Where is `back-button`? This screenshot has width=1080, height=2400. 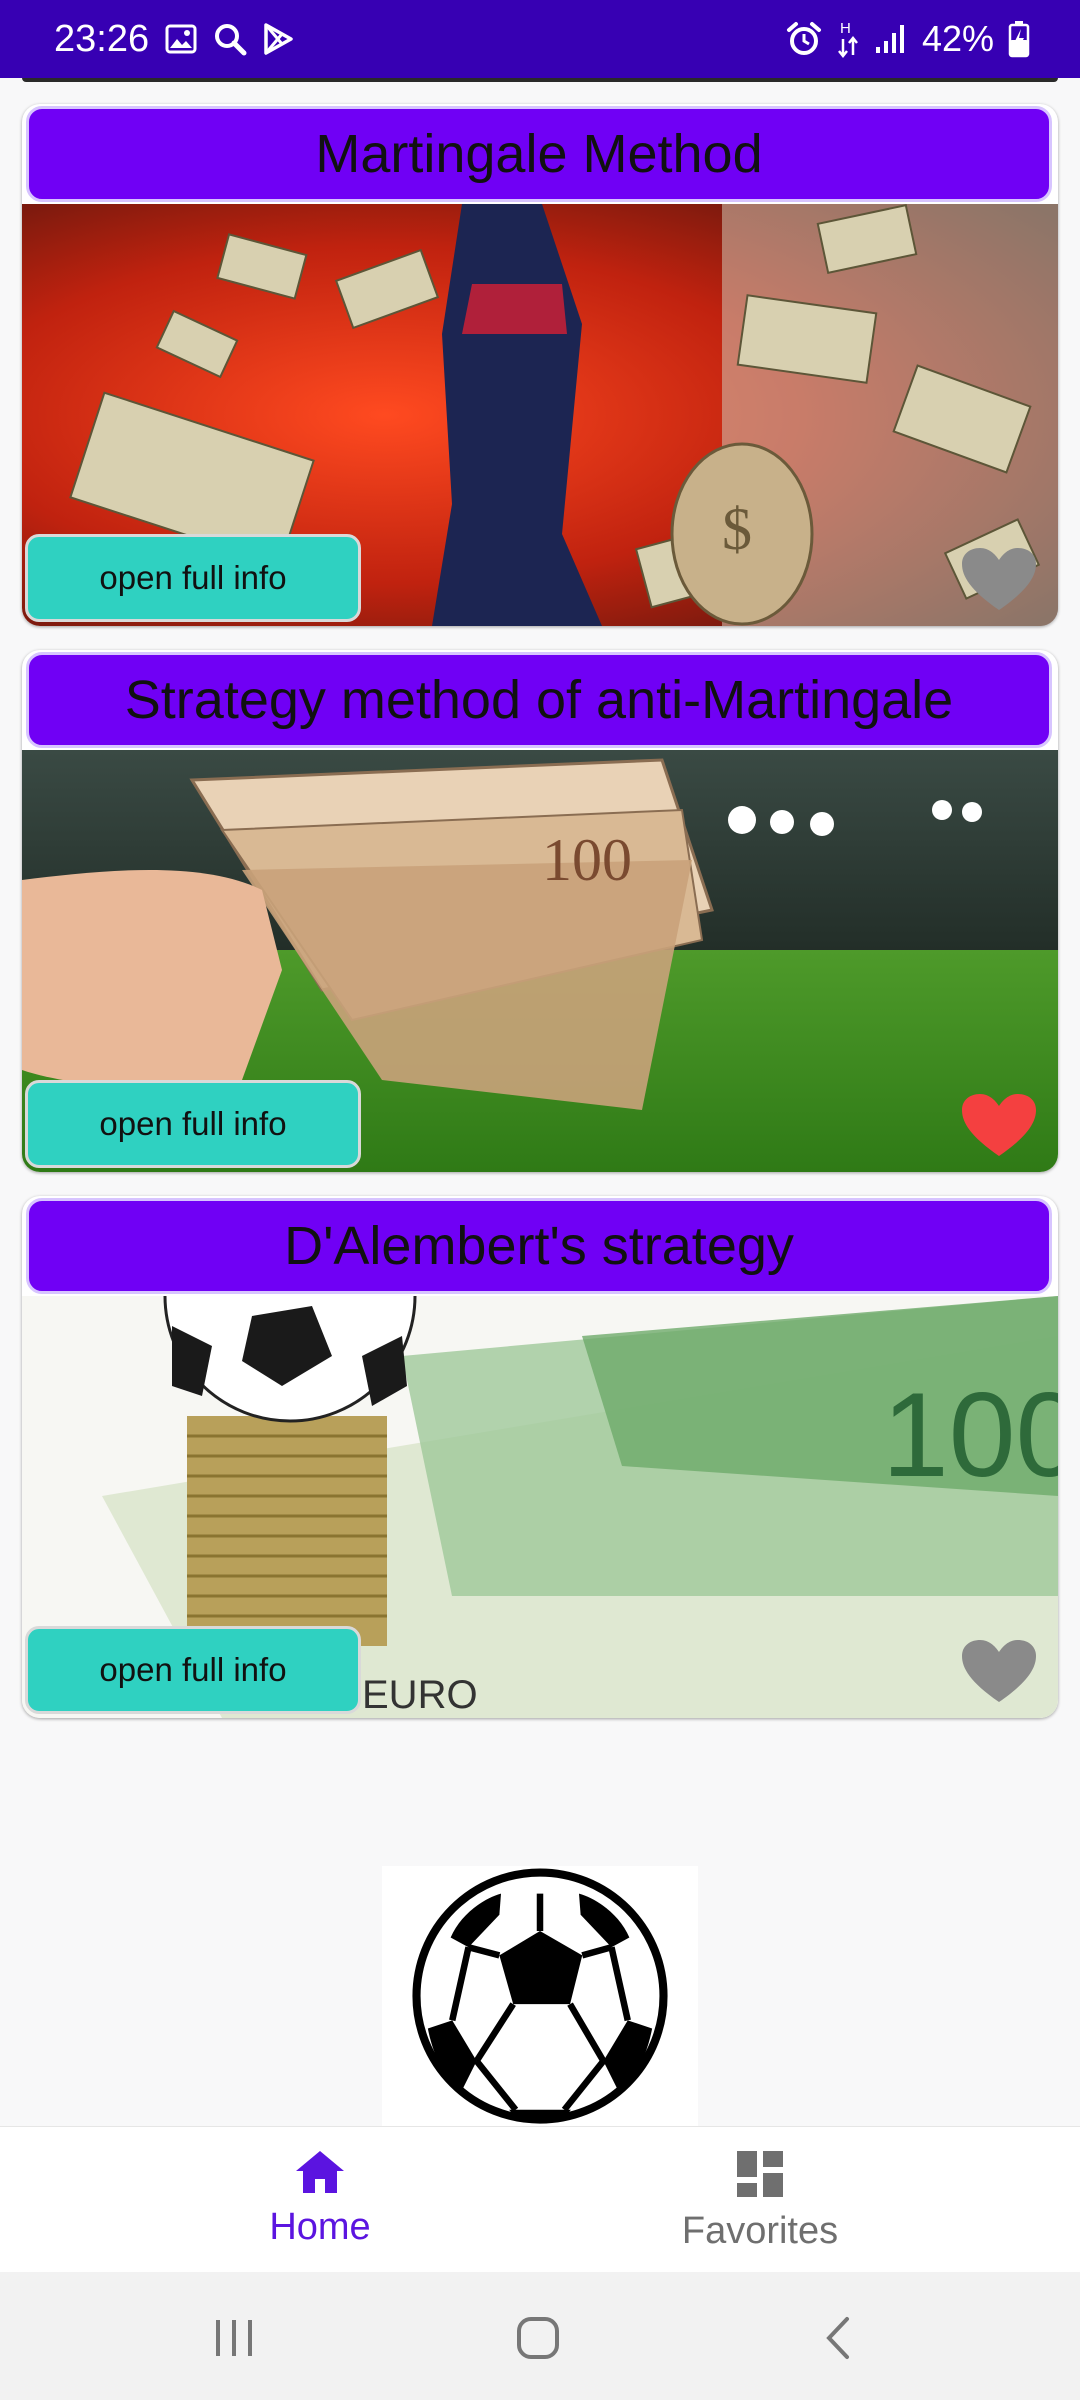
back-button is located at coordinates (838, 2338).